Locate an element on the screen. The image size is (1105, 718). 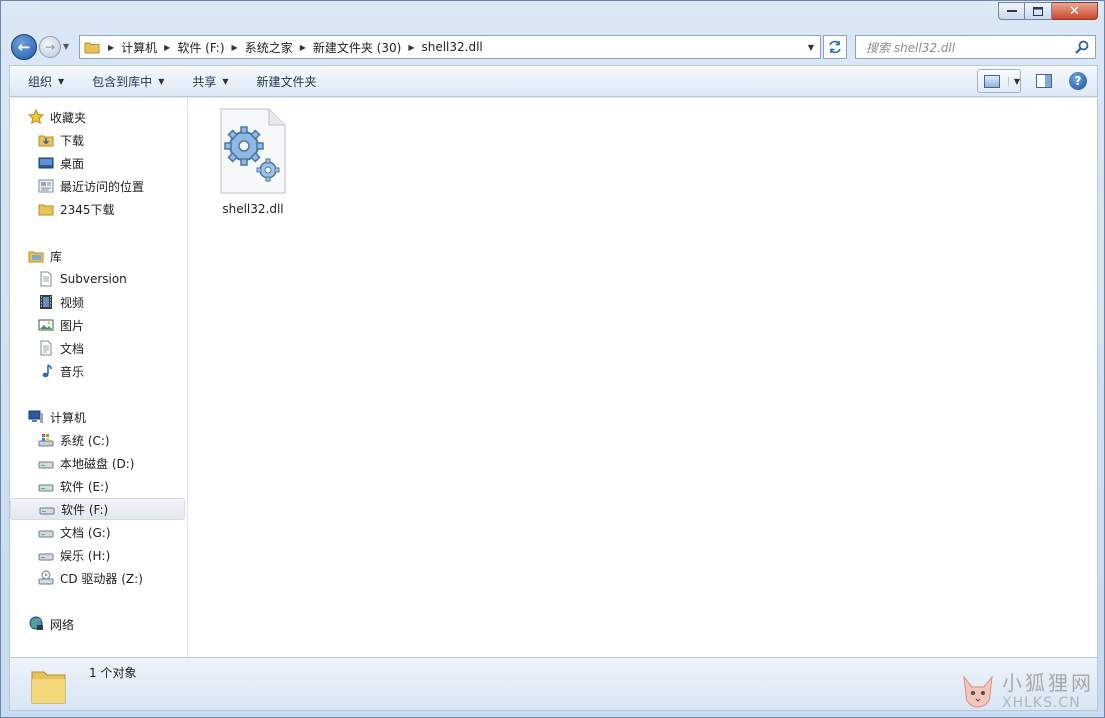
network-icon is located at coordinates (36, 624).